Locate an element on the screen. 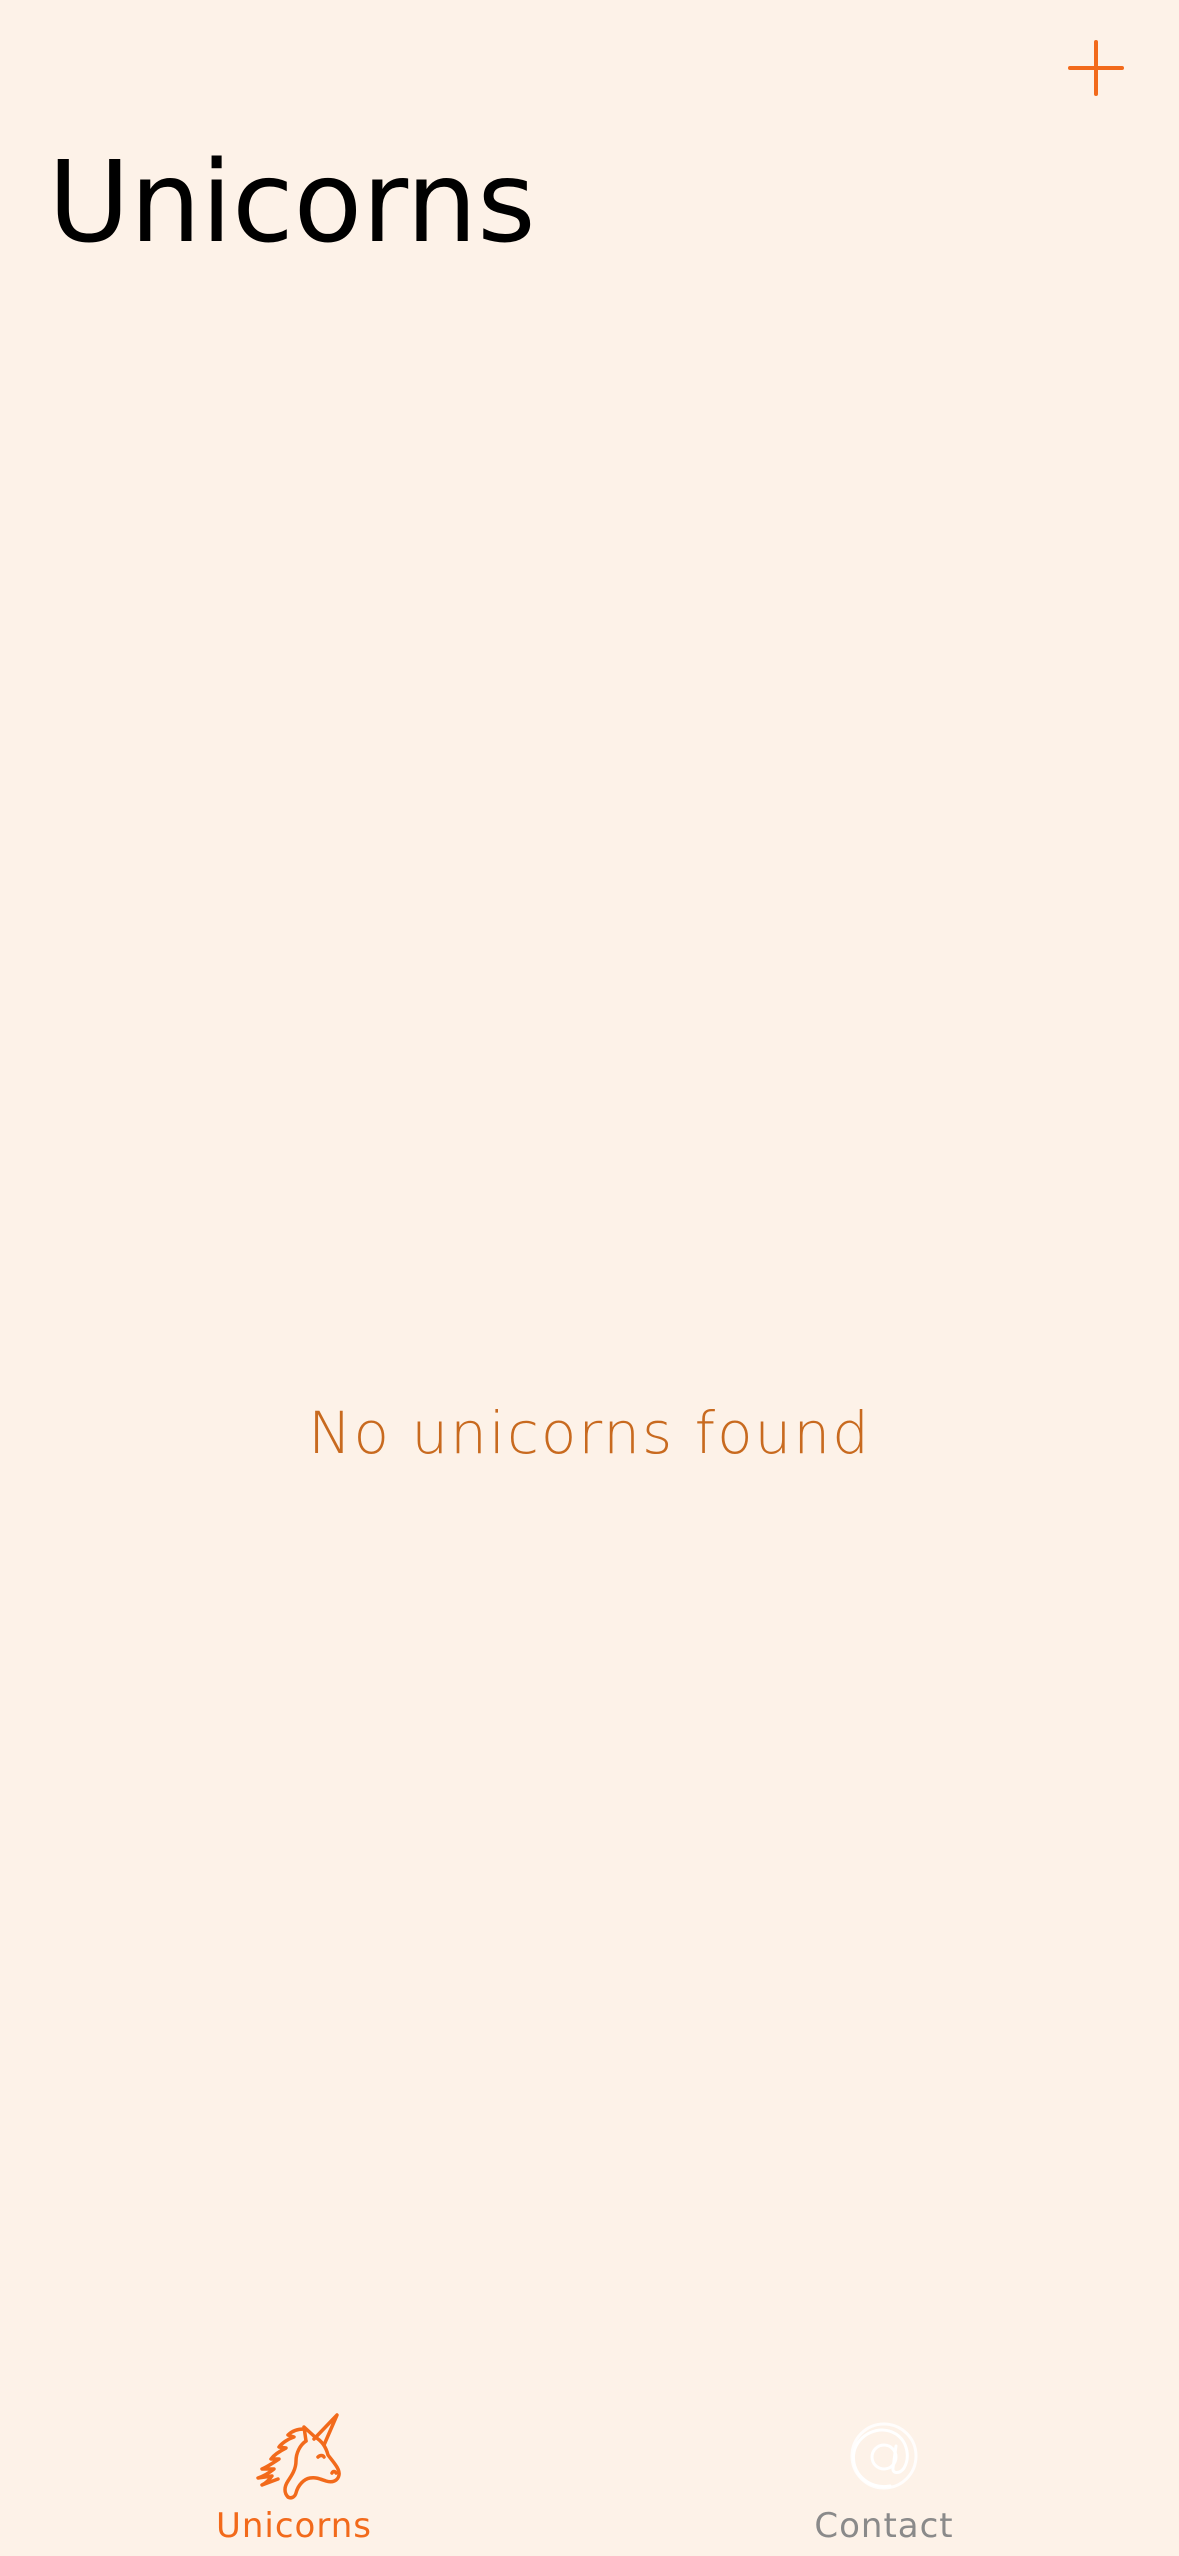 Image resolution: width=1179 pixels, height=2556 pixels. empty-state-message: No unicorns found is located at coordinates (589, 1433).